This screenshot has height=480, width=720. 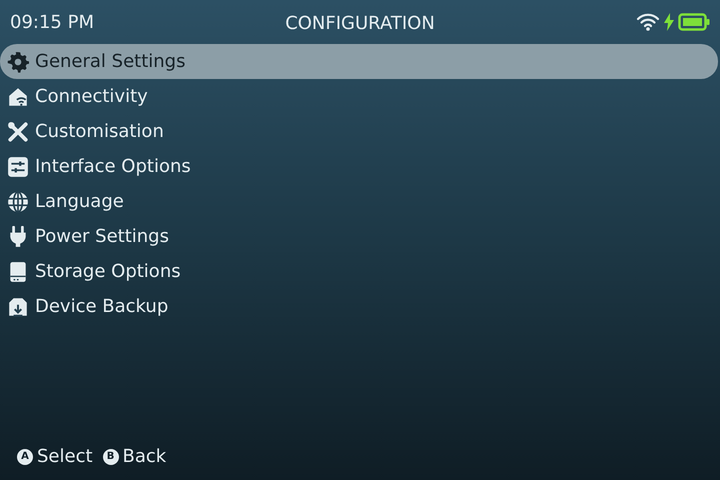 What do you see at coordinates (359, 306) in the screenshot?
I see `menu-item: Device Backup` at bounding box center [359, 306].